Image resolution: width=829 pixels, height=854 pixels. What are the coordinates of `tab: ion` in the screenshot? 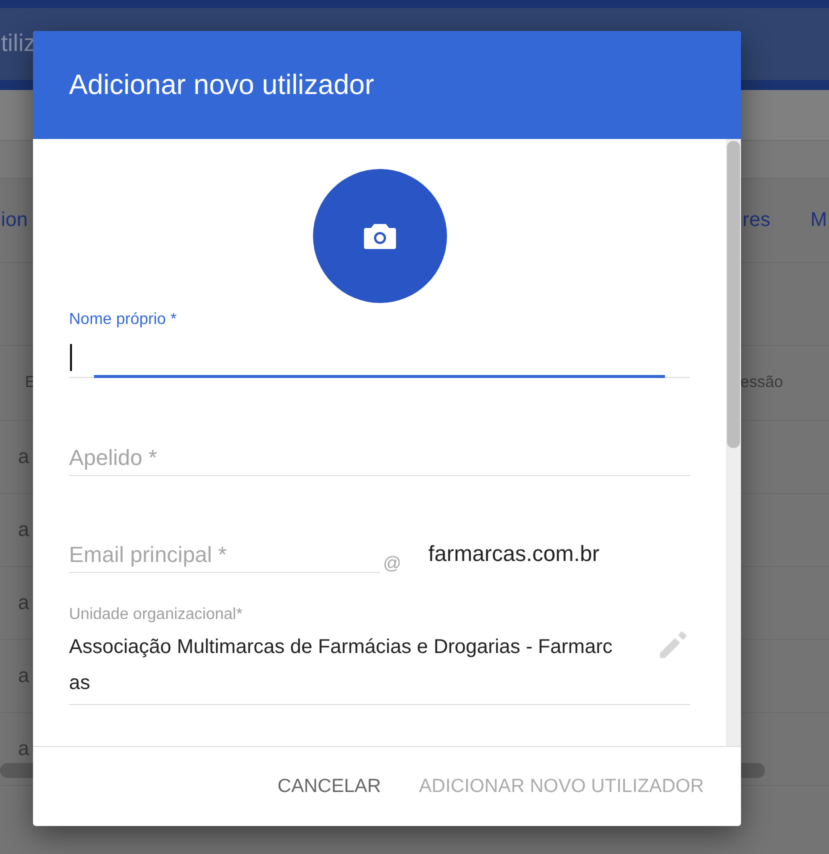 It's located at (14, 220).